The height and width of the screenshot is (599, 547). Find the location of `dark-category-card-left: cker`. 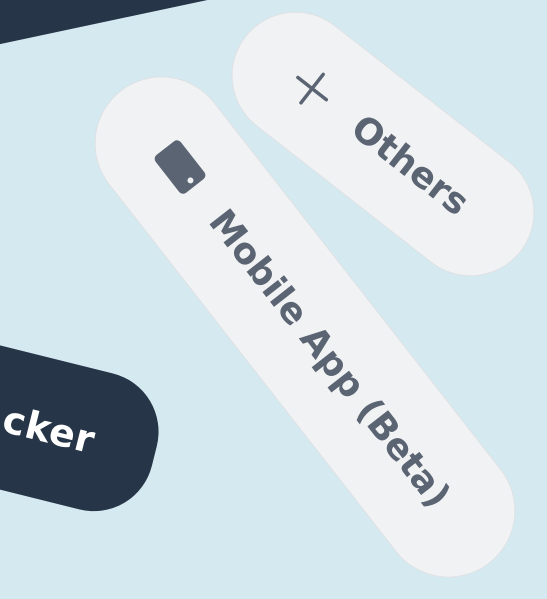

dark-category-card-left: cker is located at coordinates (86, 410).